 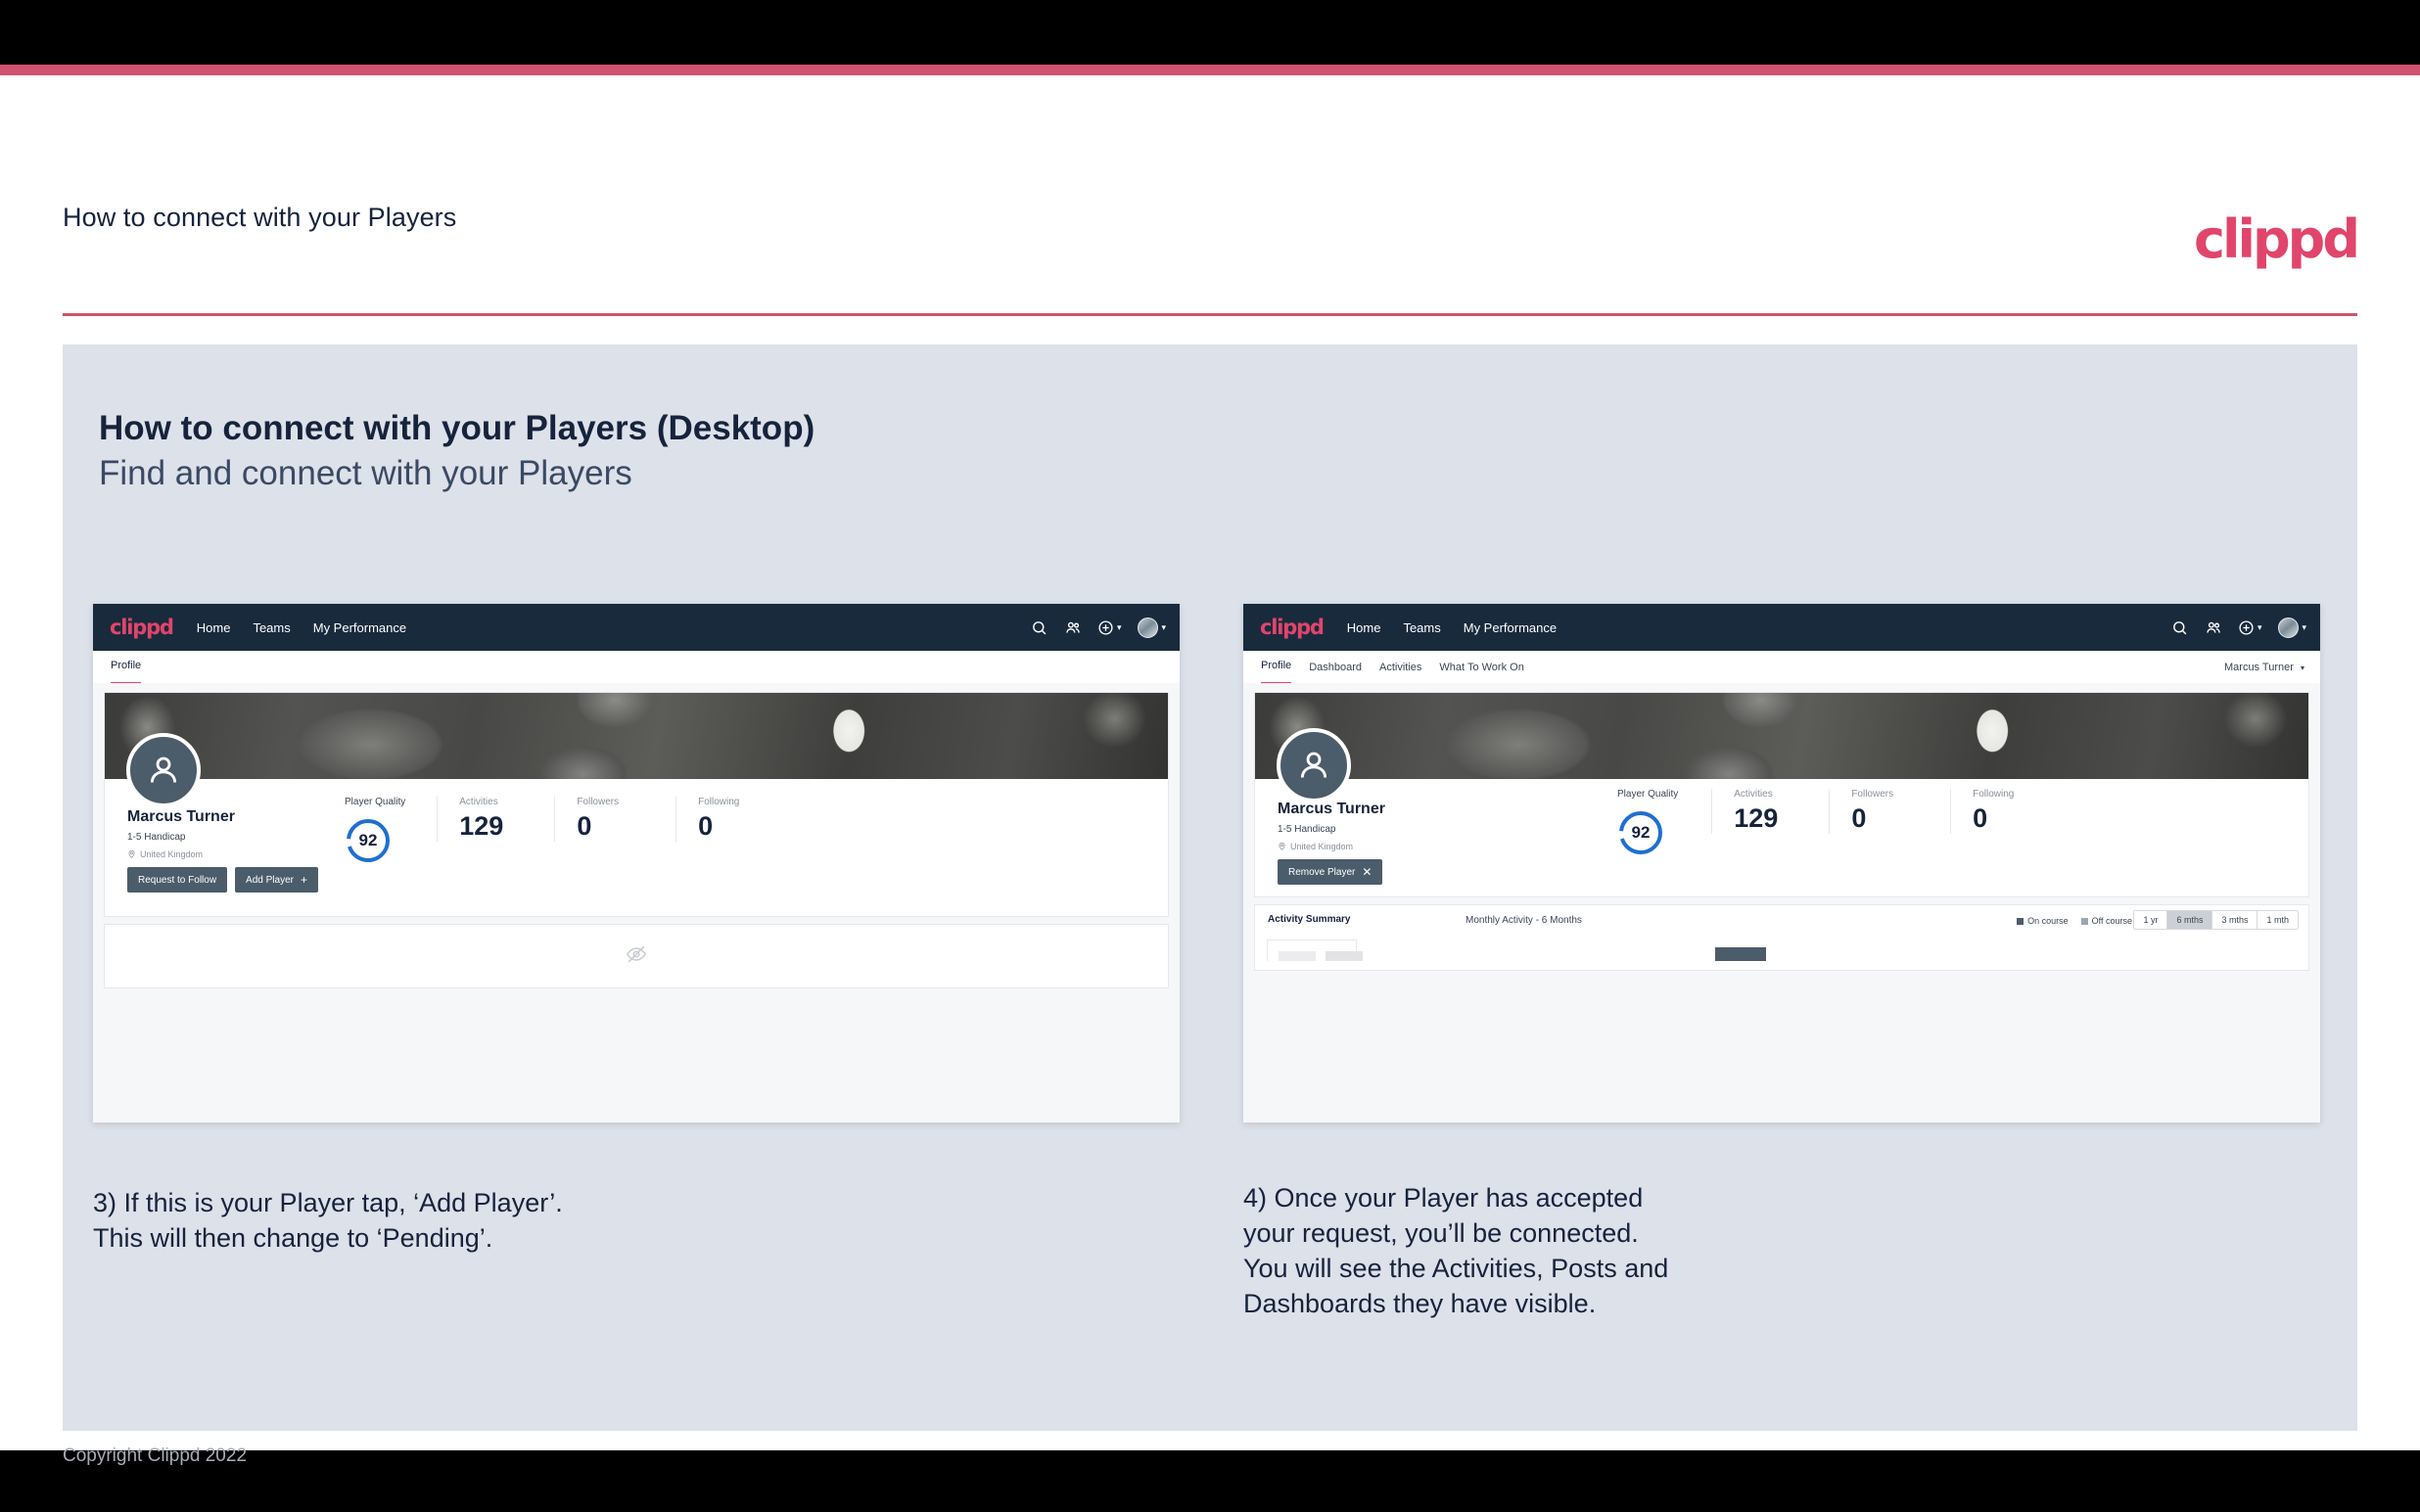 What do you see at coordinates (1309, 919) in the screenshot?
I see `activity-summary-title: Activity Summary` at bounding box center [1309, 919].